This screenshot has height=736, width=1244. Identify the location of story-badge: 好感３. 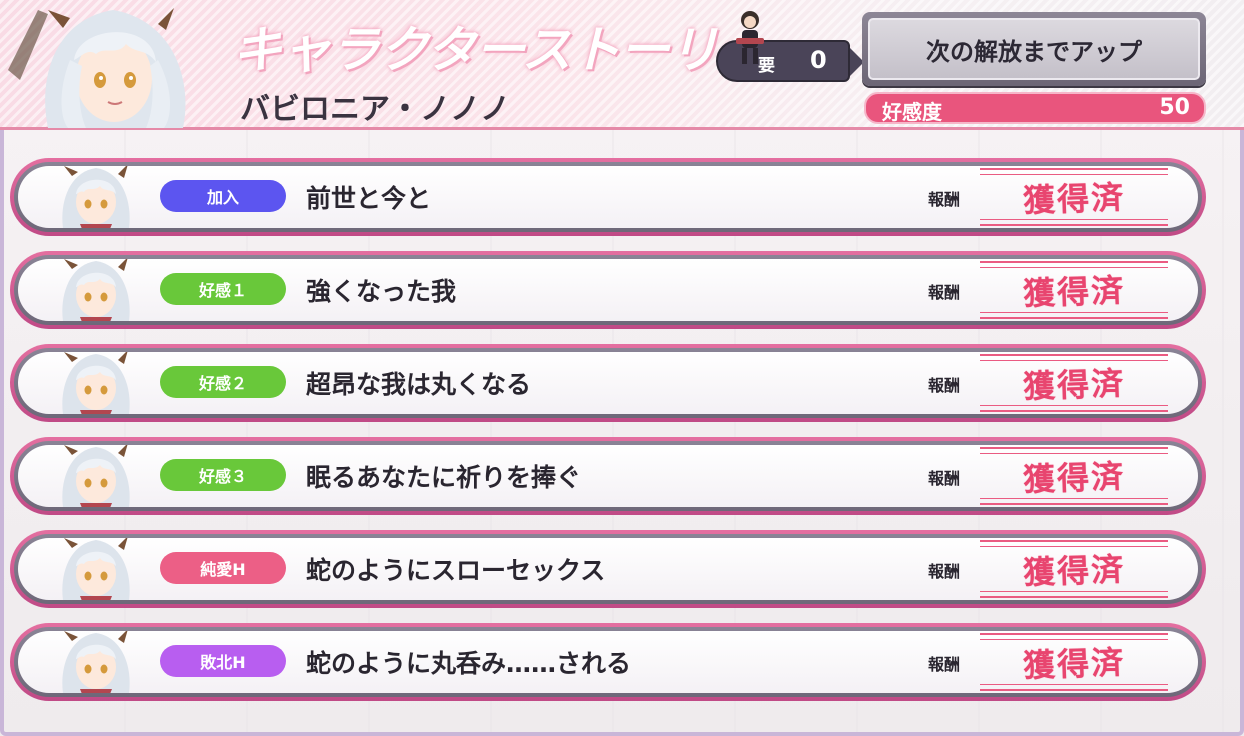
(223, 475).